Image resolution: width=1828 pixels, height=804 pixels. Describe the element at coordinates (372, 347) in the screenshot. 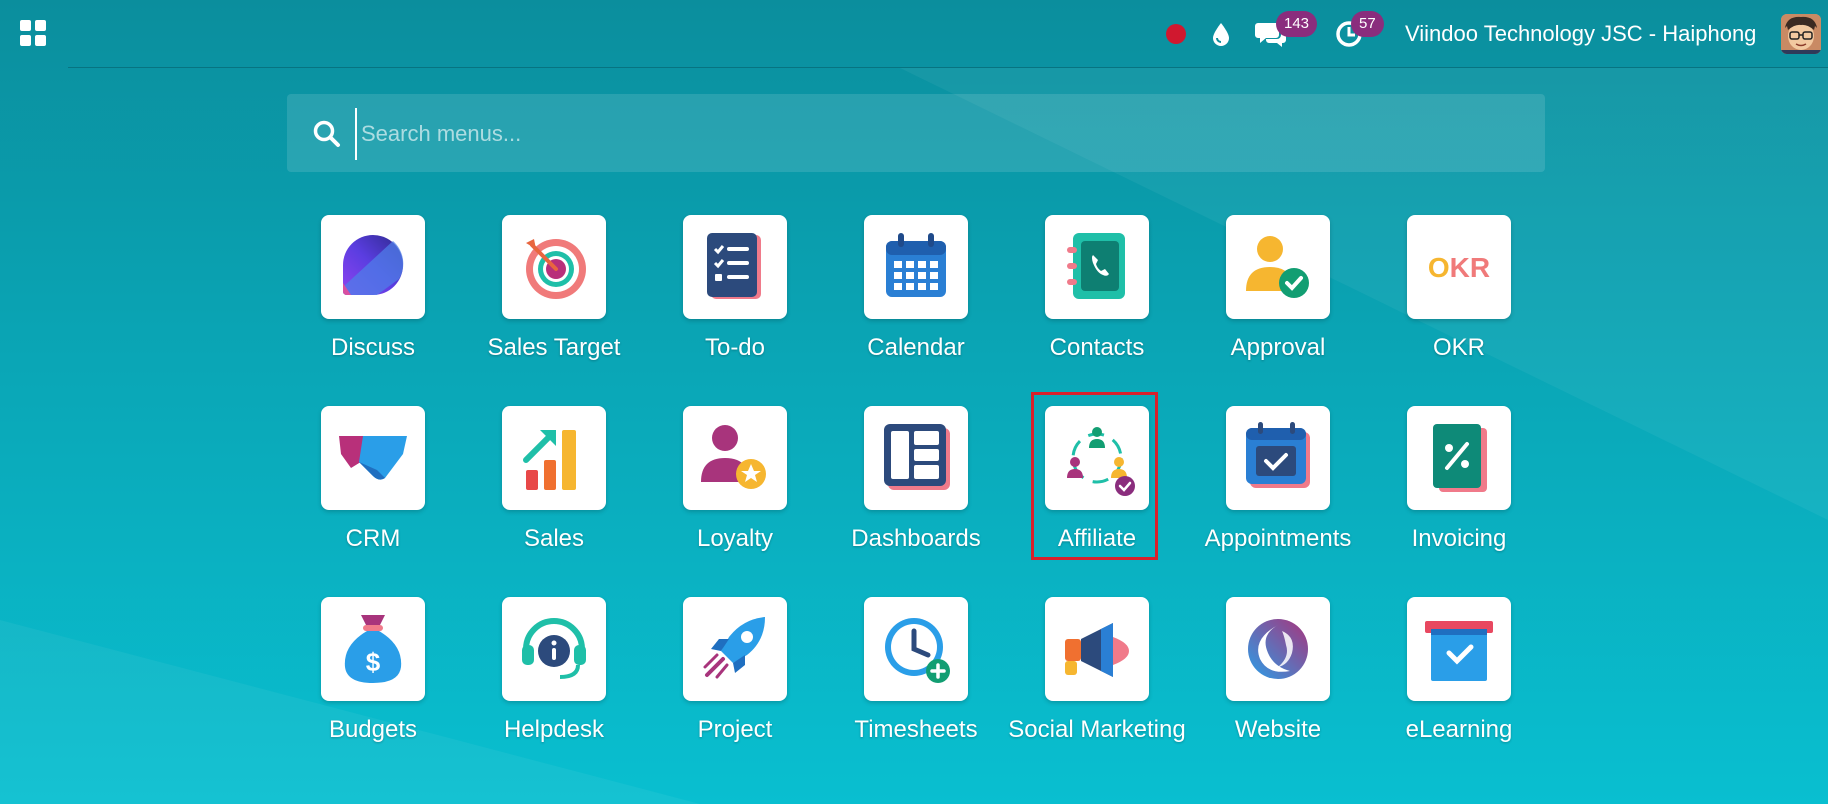

I see `app-label: Discuss` at that location.